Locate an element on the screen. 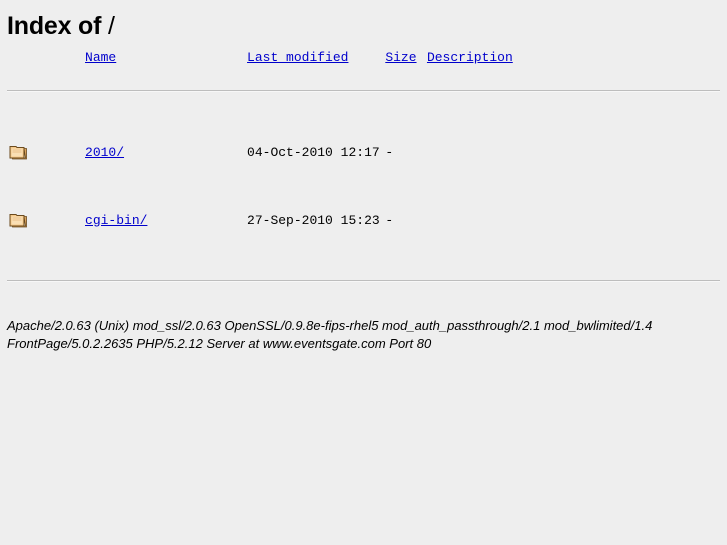 Image resolution: width=727 pixels, height=545 pixels. horizontal-rule-bottom is located at coordinates (363, 281).